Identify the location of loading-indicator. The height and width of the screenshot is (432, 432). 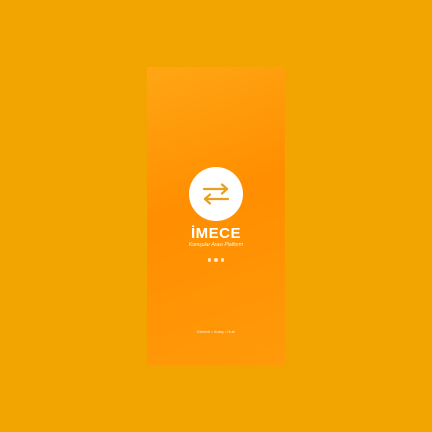
(216, 260).